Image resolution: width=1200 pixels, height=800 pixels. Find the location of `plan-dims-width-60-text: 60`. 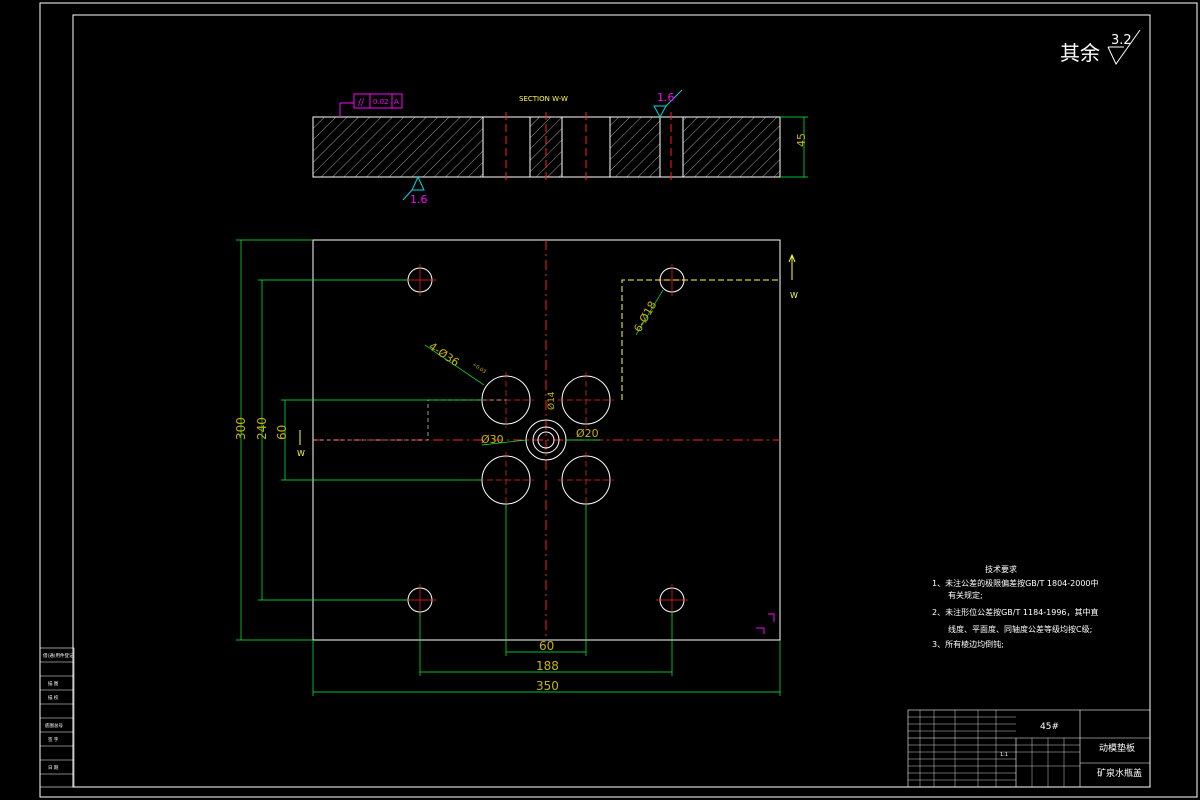

plan-dims-width-60-text: 60 is located at coordinates (546, 646).